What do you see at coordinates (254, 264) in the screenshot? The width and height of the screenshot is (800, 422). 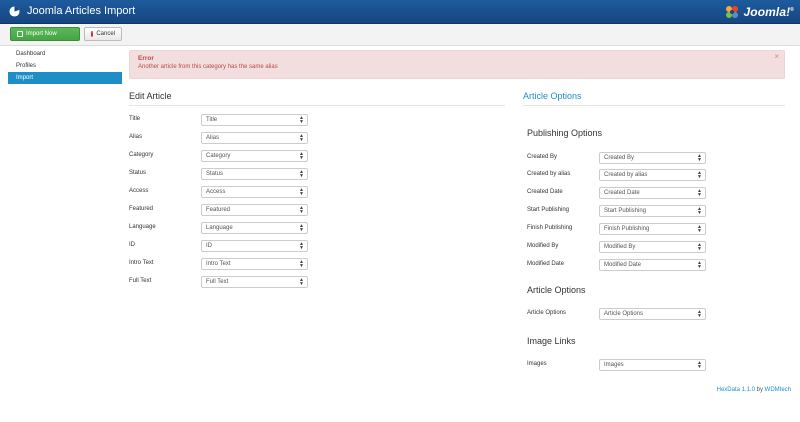 I see `intro-text-select: Intro Text ▲ ▼` at bounding box center [254, 264].